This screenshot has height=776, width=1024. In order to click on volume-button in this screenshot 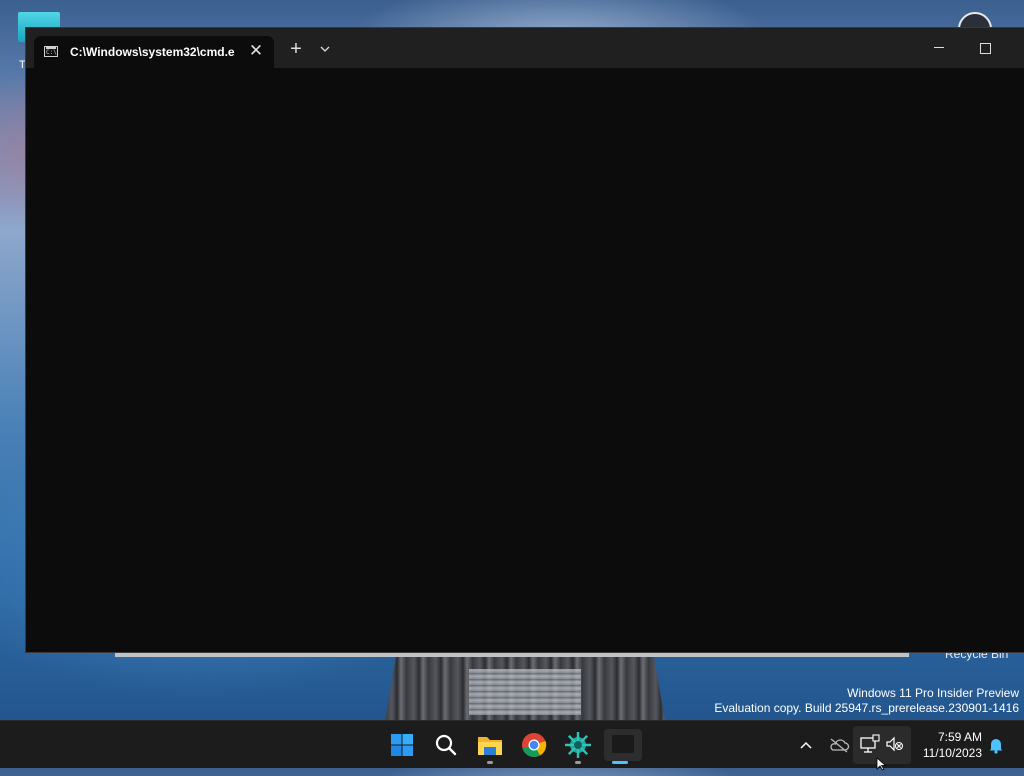, I will do `click(895, 744)`.